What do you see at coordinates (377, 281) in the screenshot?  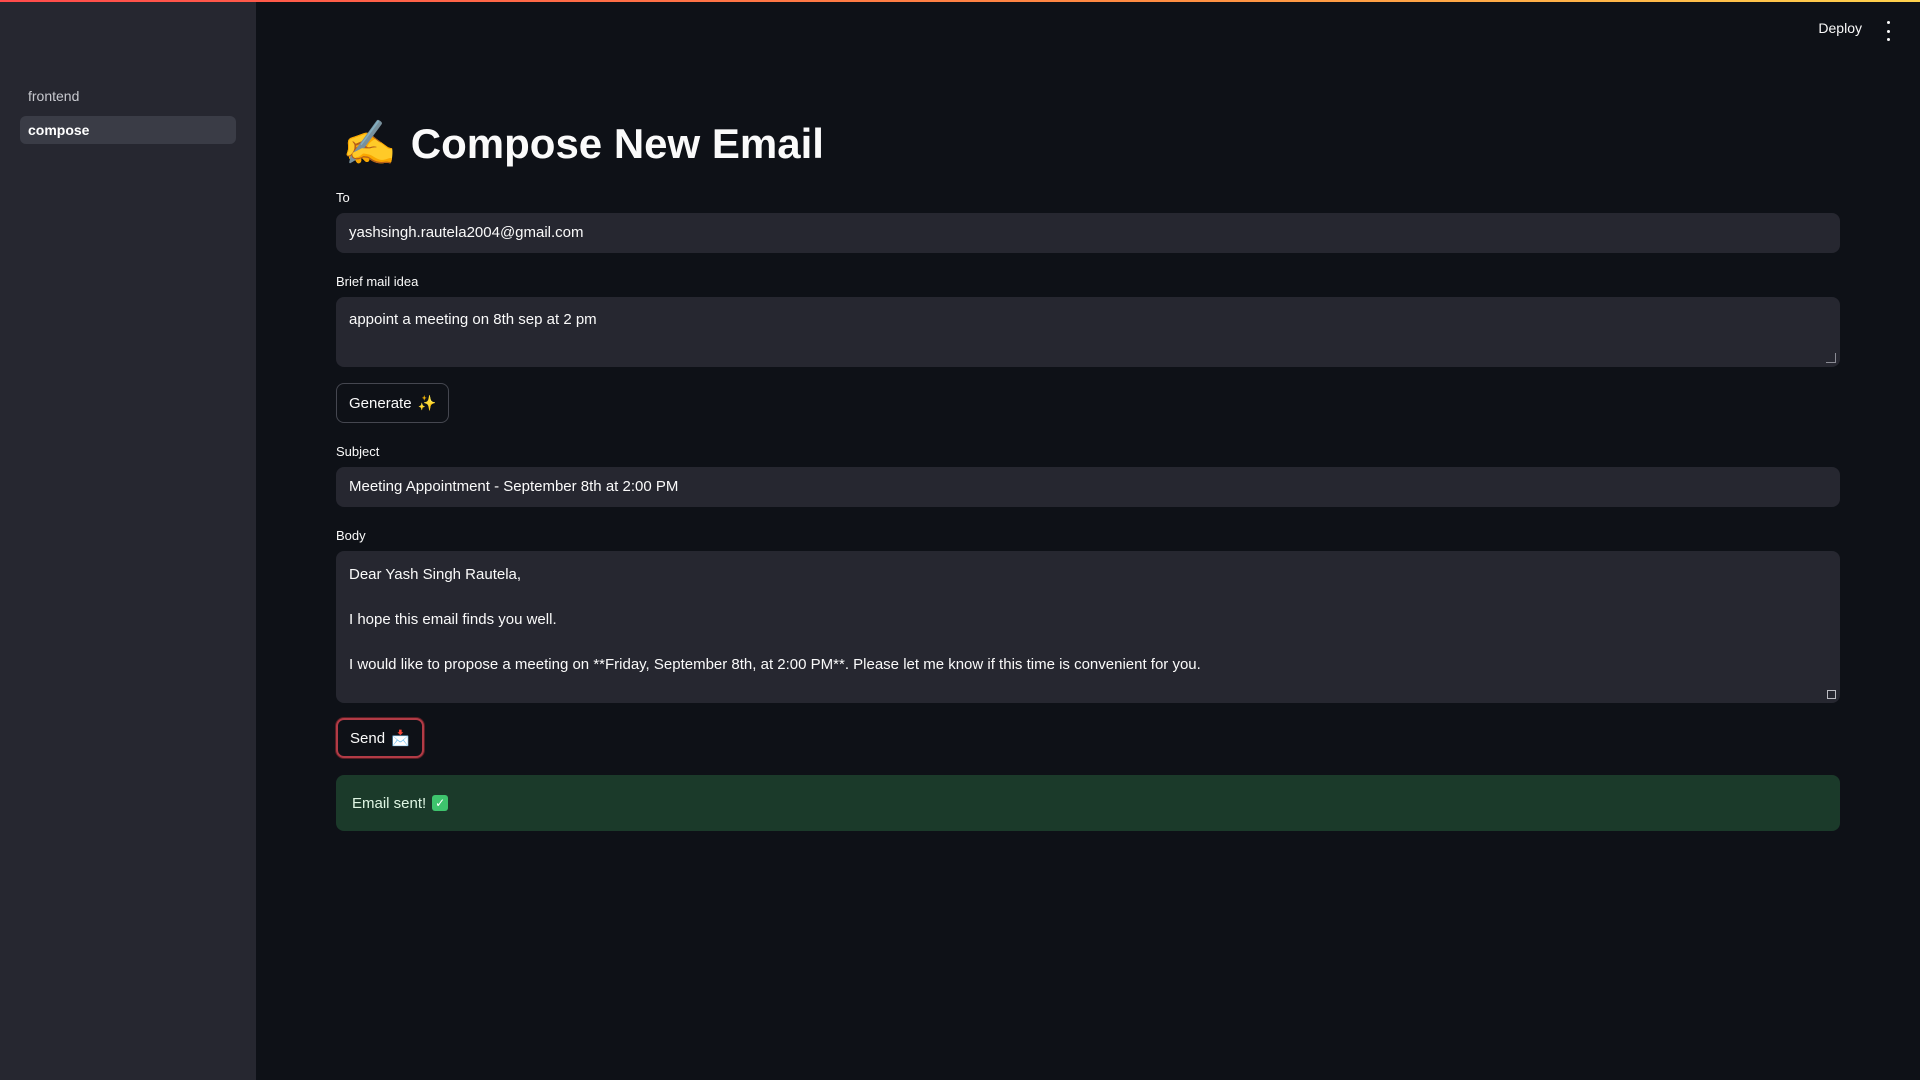 I see `idea-label: Brief mail idea` at bounding box center [377, 281].